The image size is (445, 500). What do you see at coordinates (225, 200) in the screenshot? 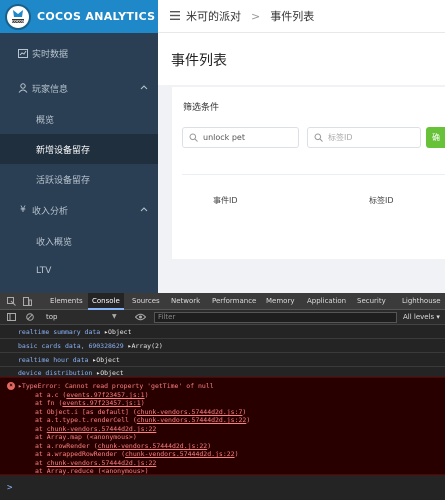
I see `column-header-event-id: 事件ID` at bounding box center [225, 200].